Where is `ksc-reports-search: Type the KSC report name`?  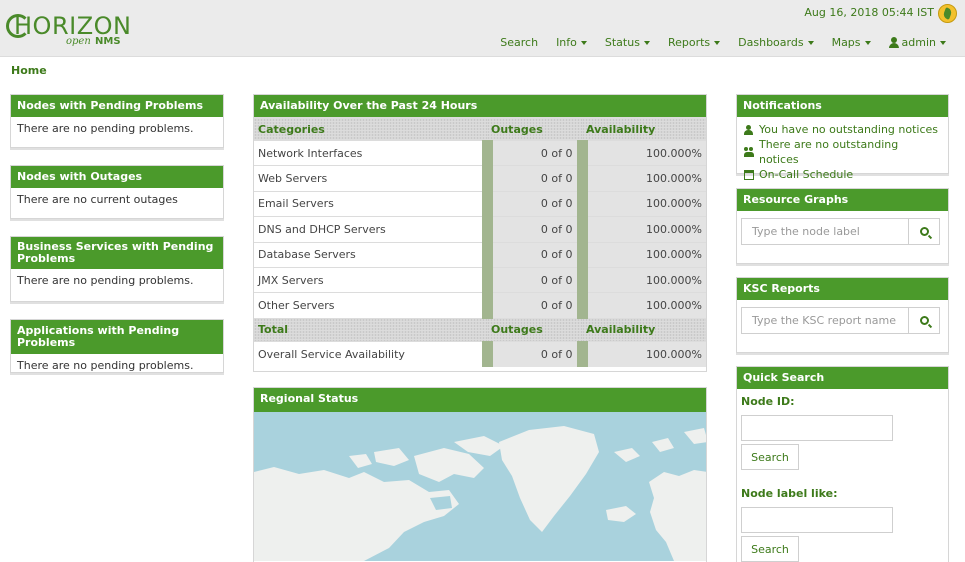 ksc-reports-search: Type the KSC report name is located at coordinates (842, 319).